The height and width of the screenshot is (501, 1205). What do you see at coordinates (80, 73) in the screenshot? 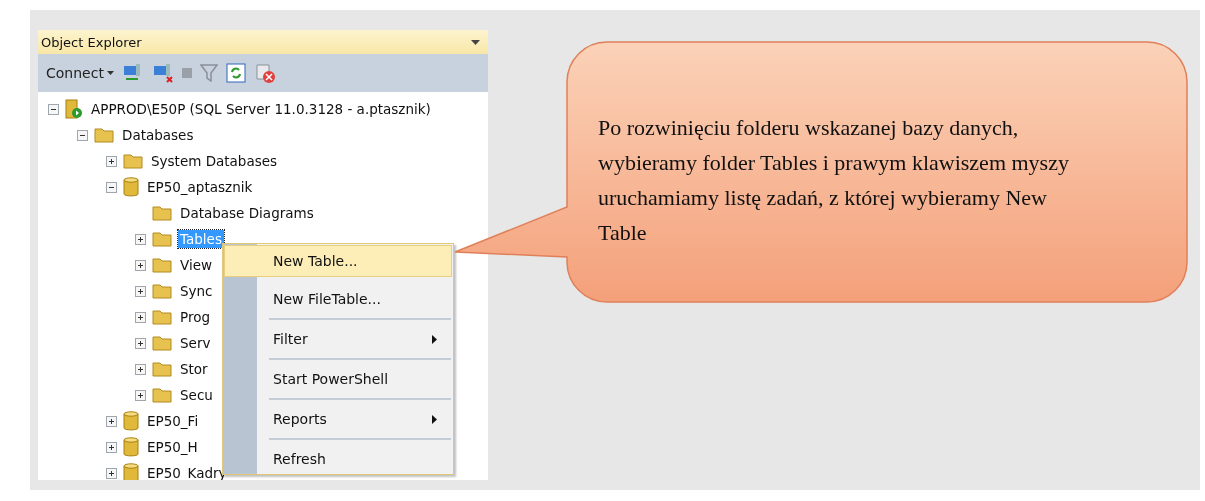
I see `connect-button: Connect` at bounding box center [80, 73].